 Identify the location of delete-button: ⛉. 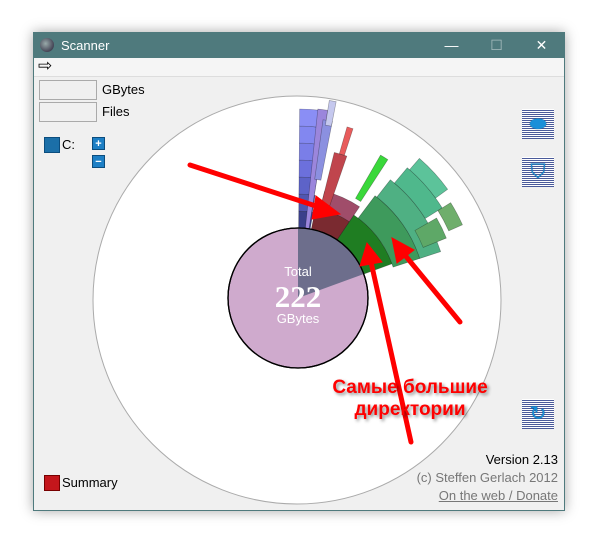
(538, 172).